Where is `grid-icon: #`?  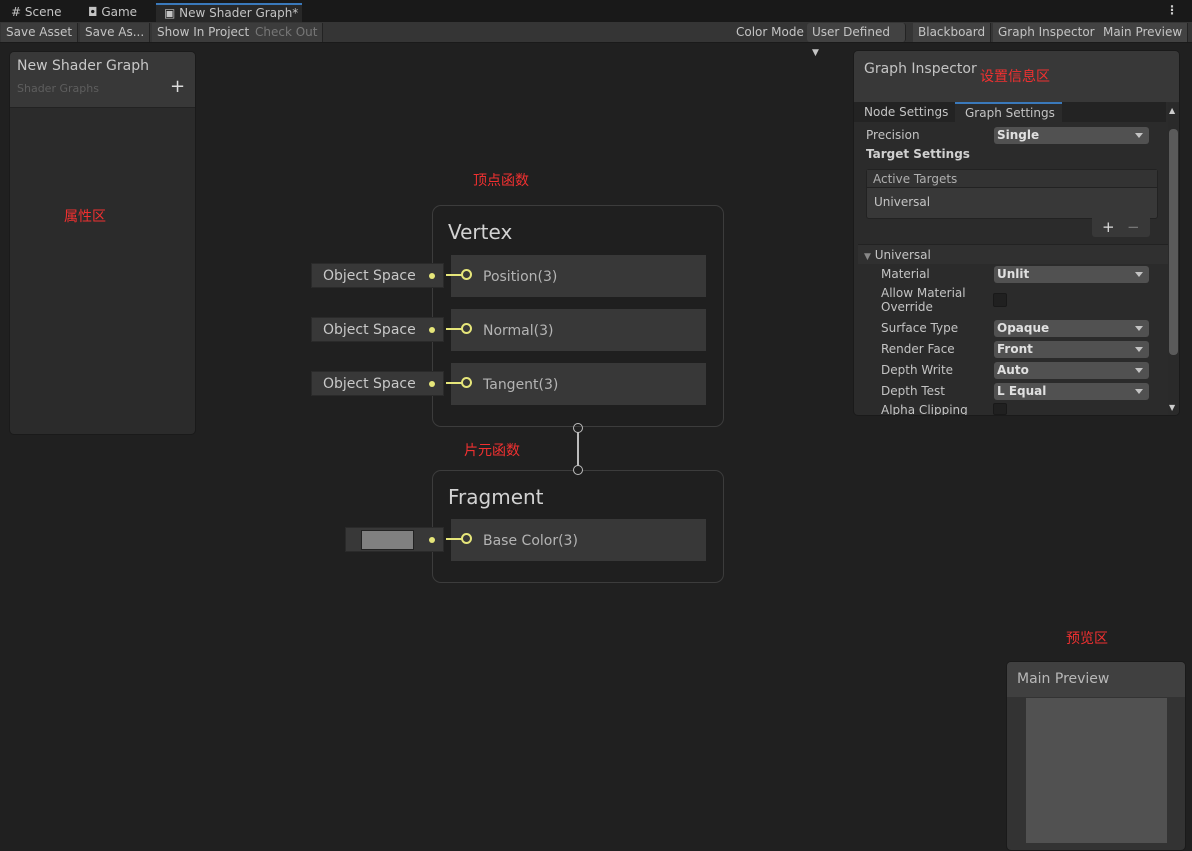 grid-icon: # is located at coordinates (16, 12).